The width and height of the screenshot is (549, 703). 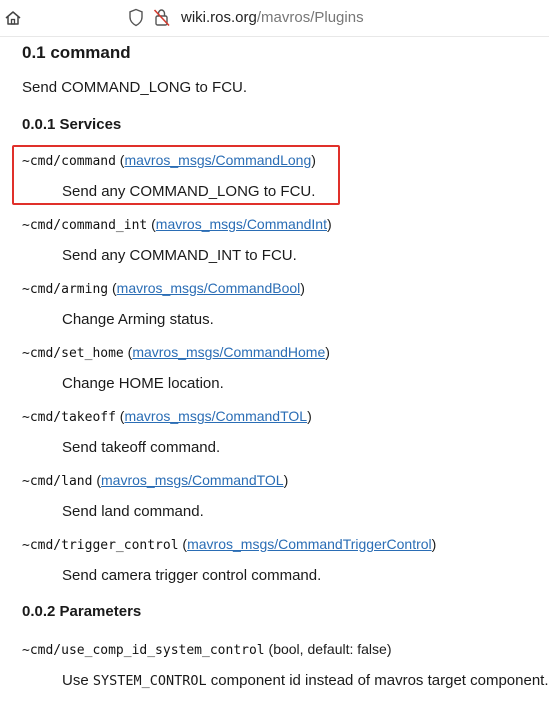 I want to click on parameter-name: ~cmd/use_comp_id_system_control, so click(x=143, y=650).